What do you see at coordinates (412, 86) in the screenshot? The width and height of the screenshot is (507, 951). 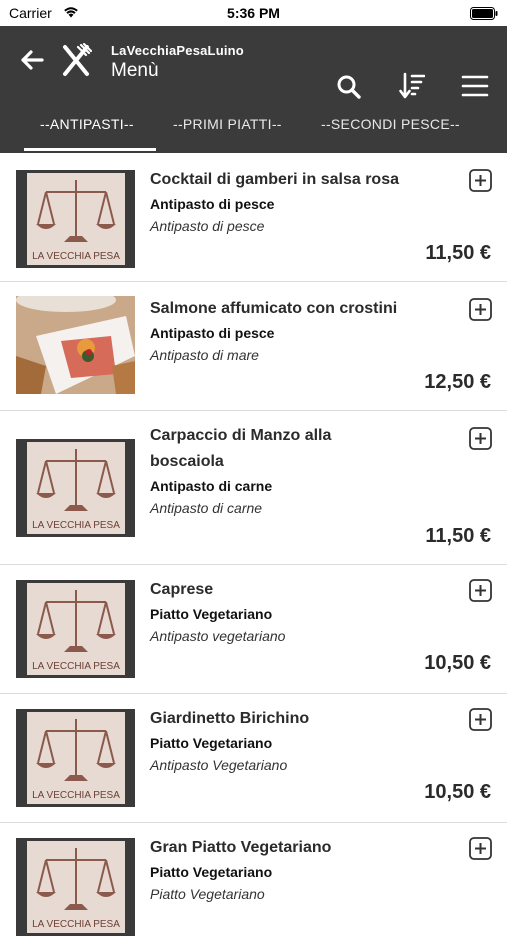 I see `sort-icon` at bounding box center [412, 86].